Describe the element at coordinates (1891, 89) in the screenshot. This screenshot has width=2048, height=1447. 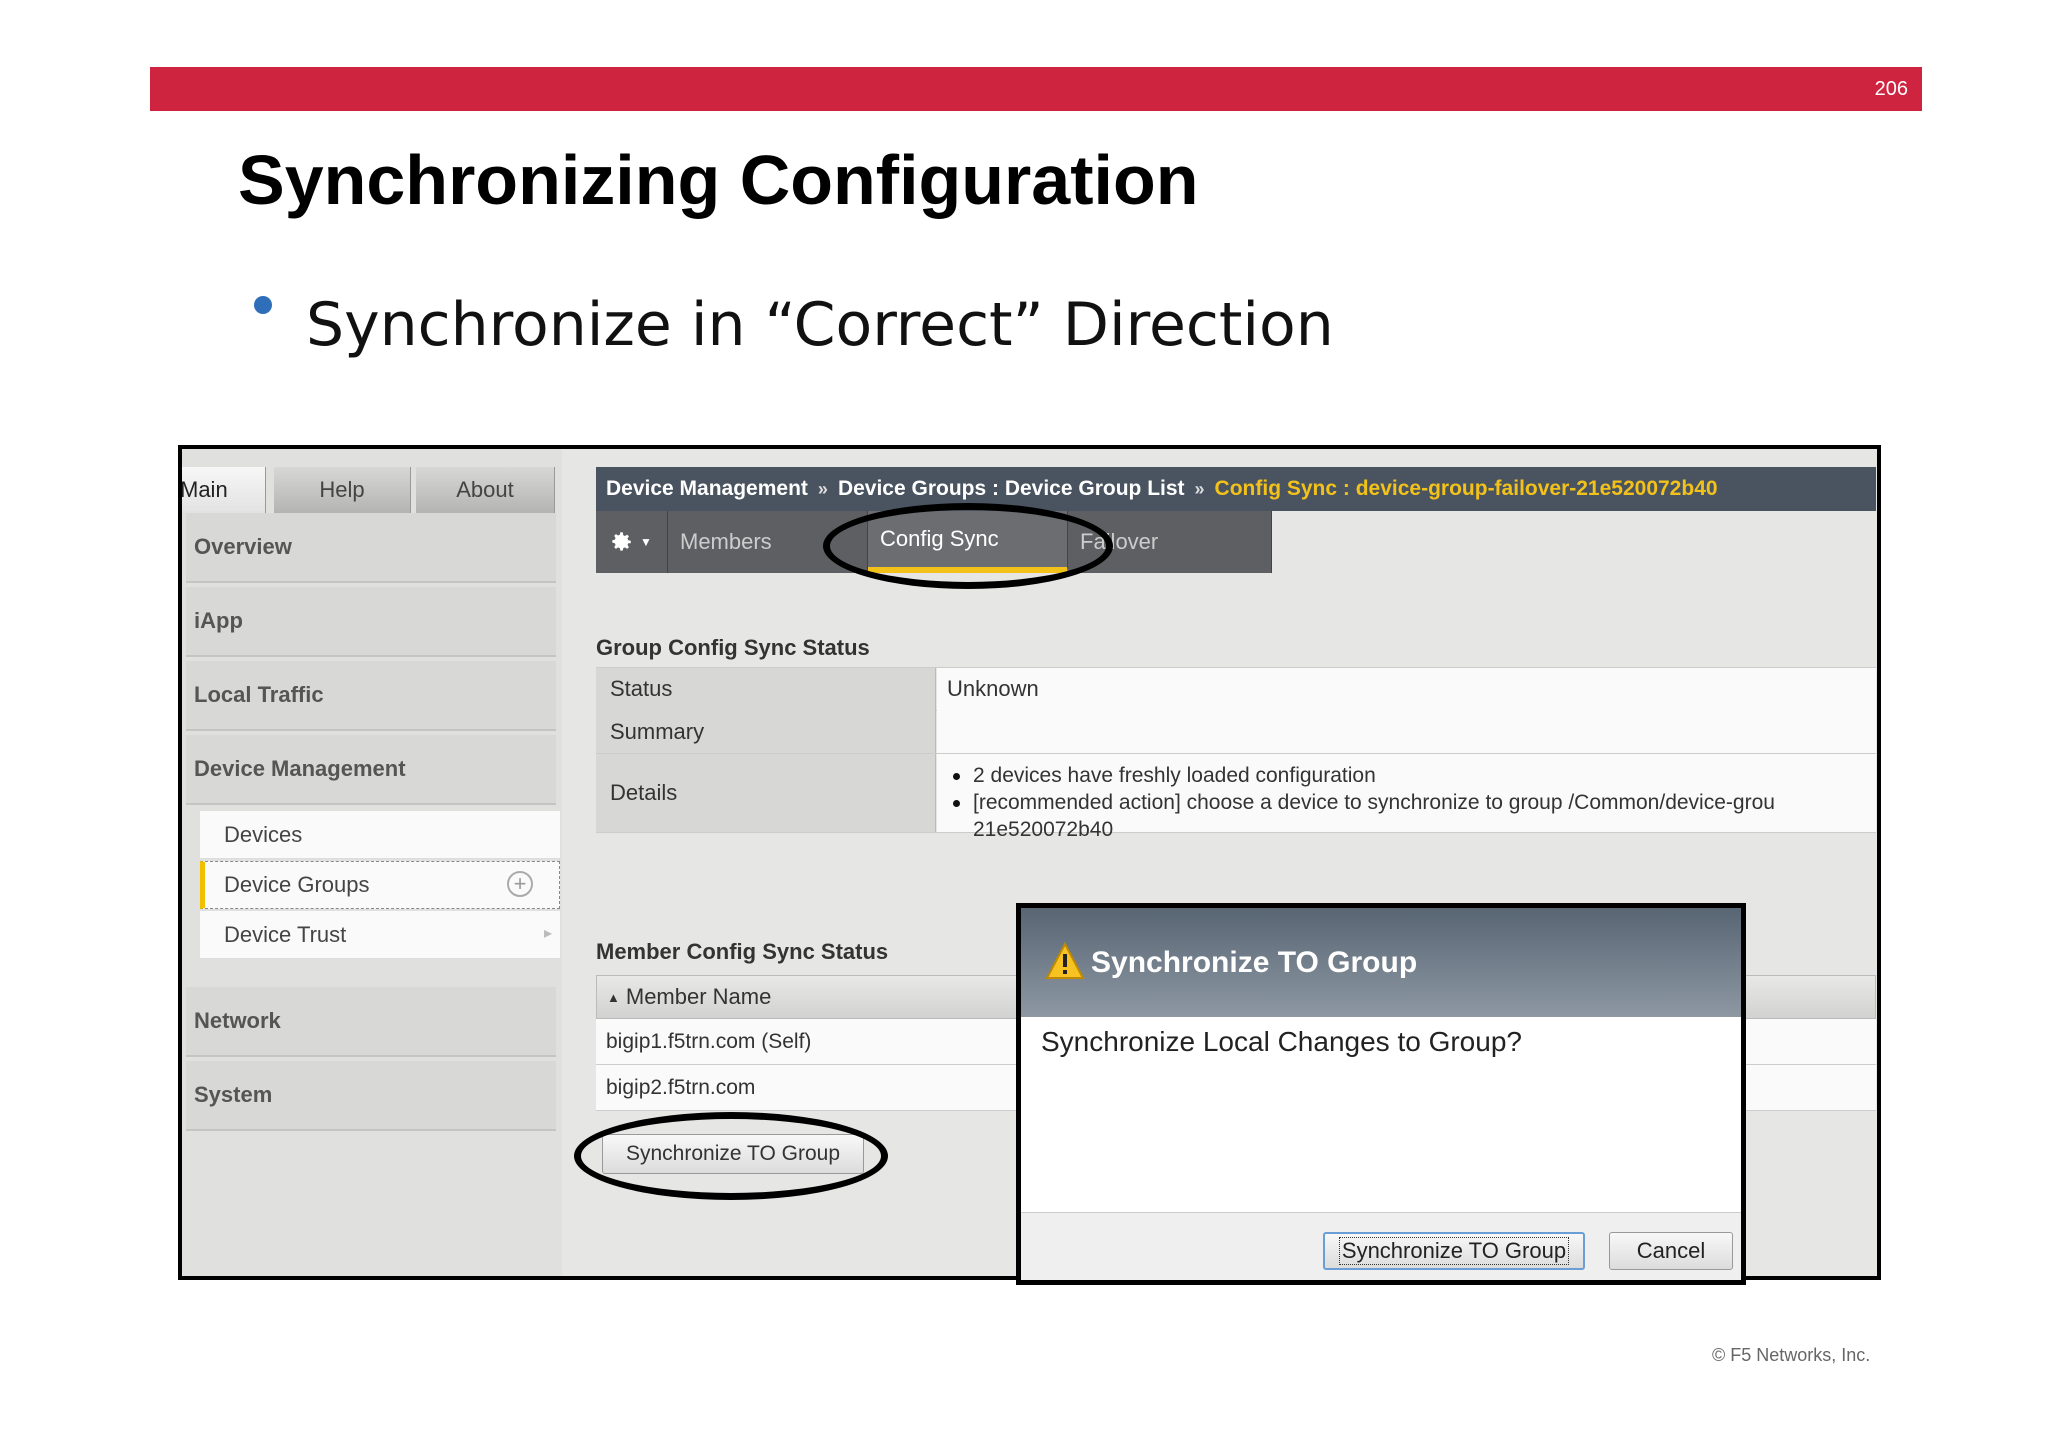
I see `slide-number: 206` at that location.